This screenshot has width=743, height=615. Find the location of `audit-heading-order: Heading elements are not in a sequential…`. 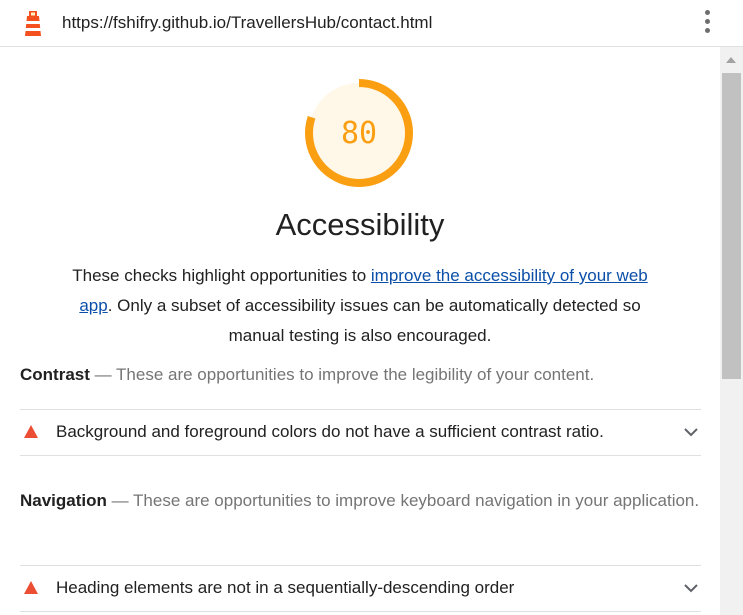

audit-heading-order: Heading elements are not in a sequential… is located at coordinates (360, 588).